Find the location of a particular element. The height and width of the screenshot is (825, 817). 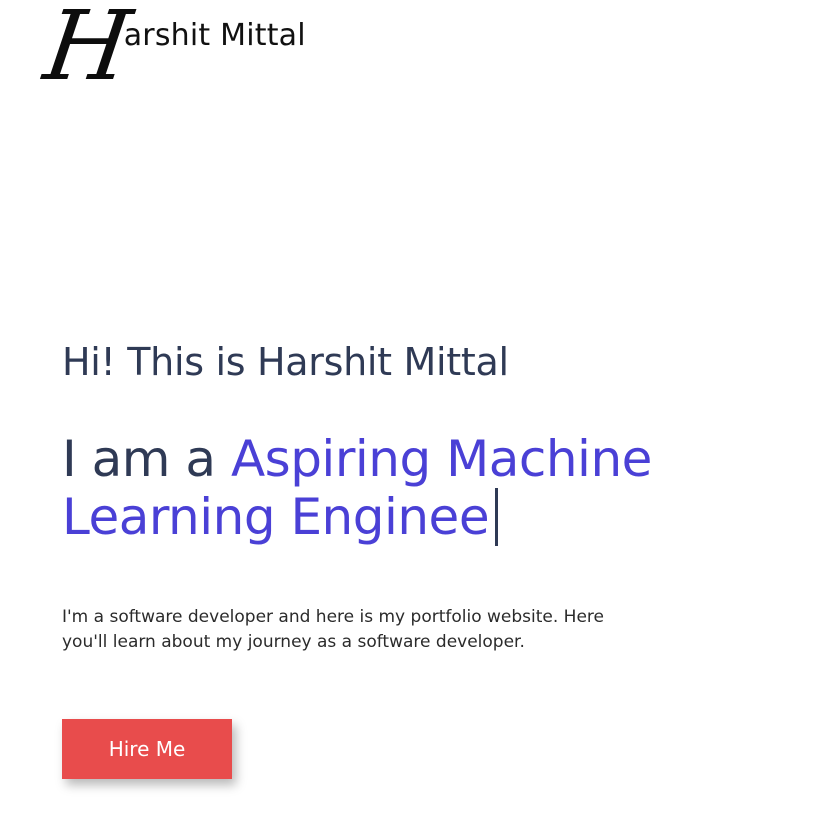

site-logo: H arshit Mittal is located at coordinates (172, 51).